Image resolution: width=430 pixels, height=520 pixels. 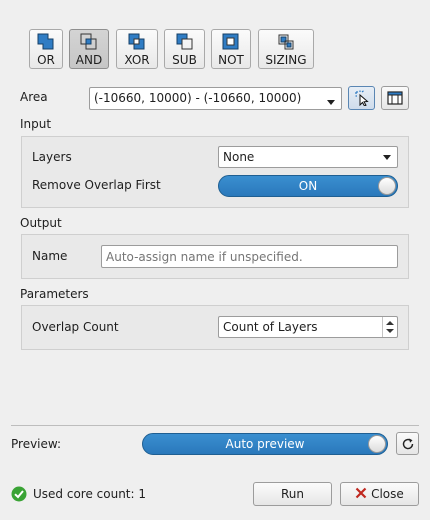 What do you see at coordinates (270, 327) in the screenshot?
I see `overlap-count-value: Count of Layers` at bounding box center [270, 327].